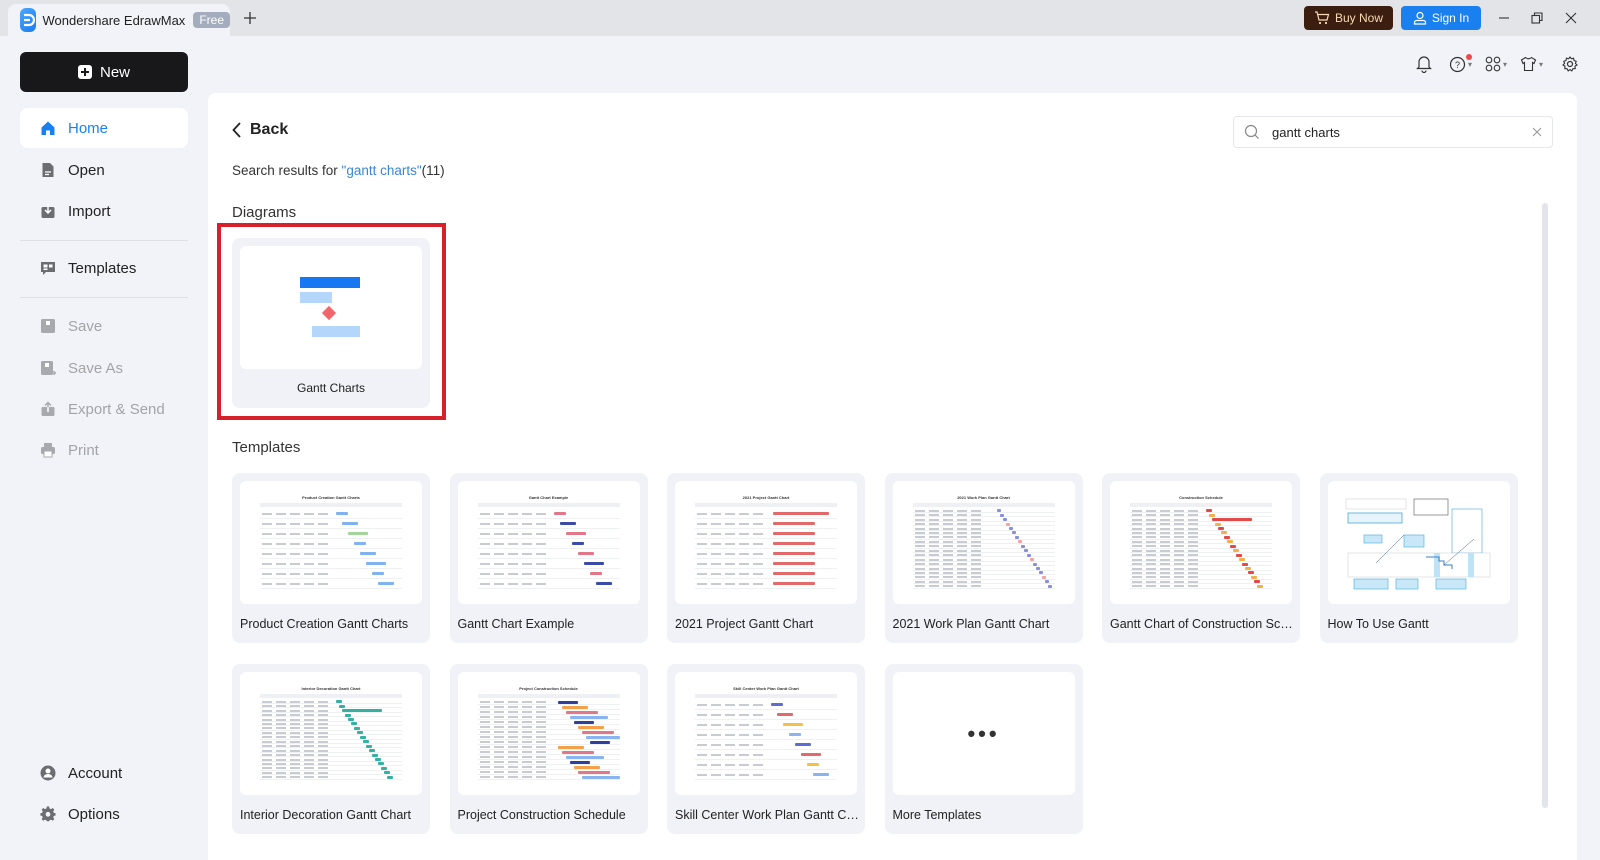  What do you see at coordinates (104, 773) in the screenshot?
I see `sidebar-item-account: Account` at bounding box center [104, 773].